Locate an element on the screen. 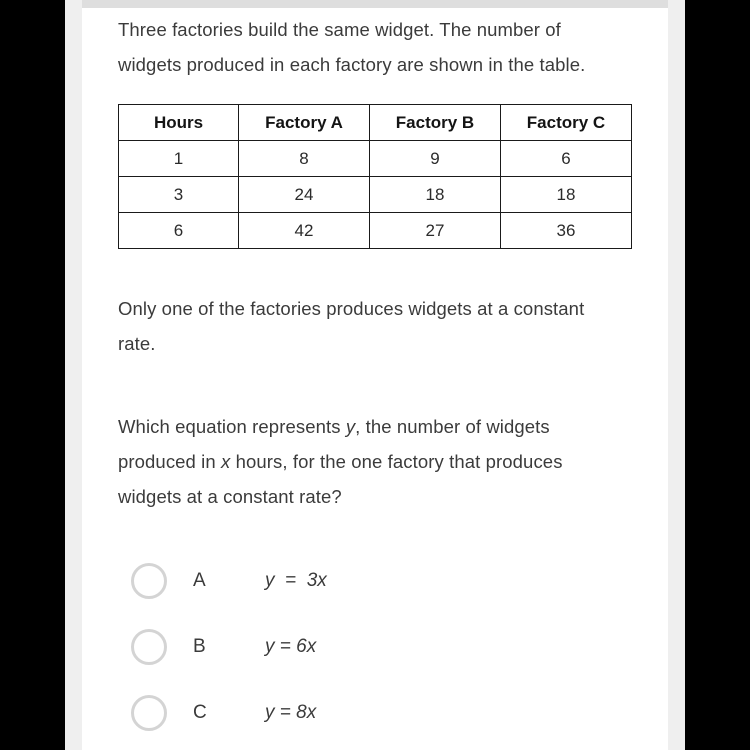 Image resolution: width=750 pixels, height=750 pixels. answer-choice-b: B y = 6x is located at coordinates (393, 647).